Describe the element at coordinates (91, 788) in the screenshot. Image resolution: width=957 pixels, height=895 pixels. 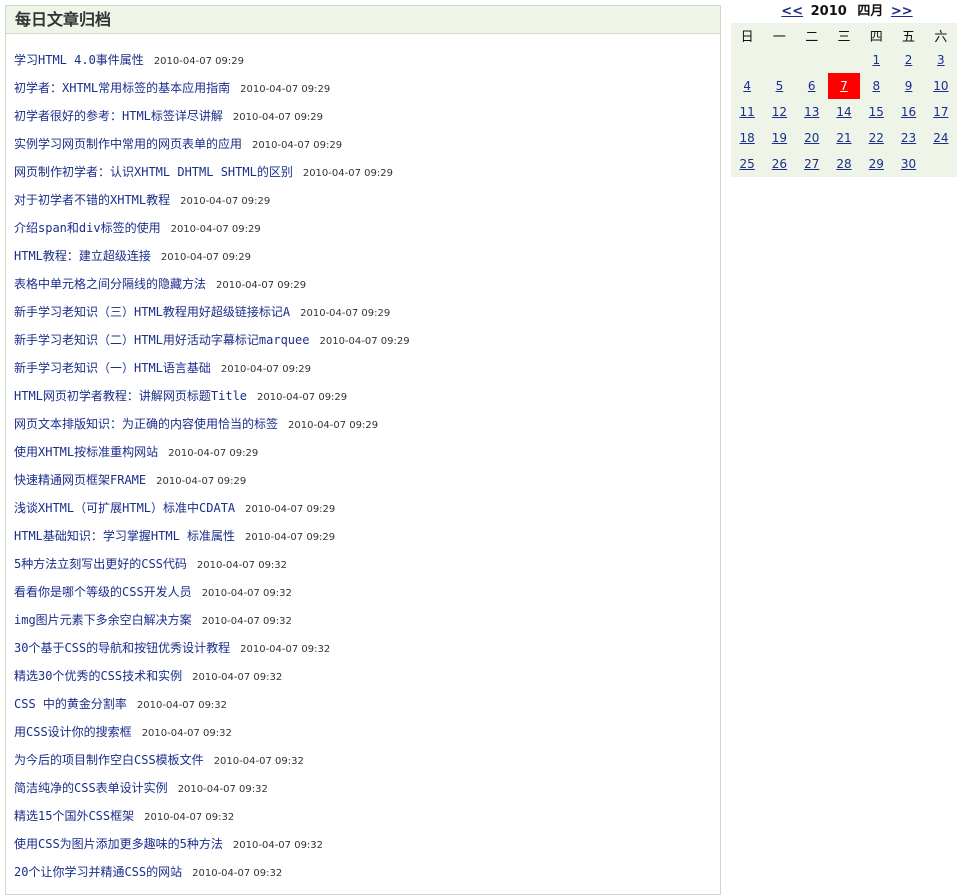
I see `article-link: 简洁纯净的CSS表单设计实例` at that location.